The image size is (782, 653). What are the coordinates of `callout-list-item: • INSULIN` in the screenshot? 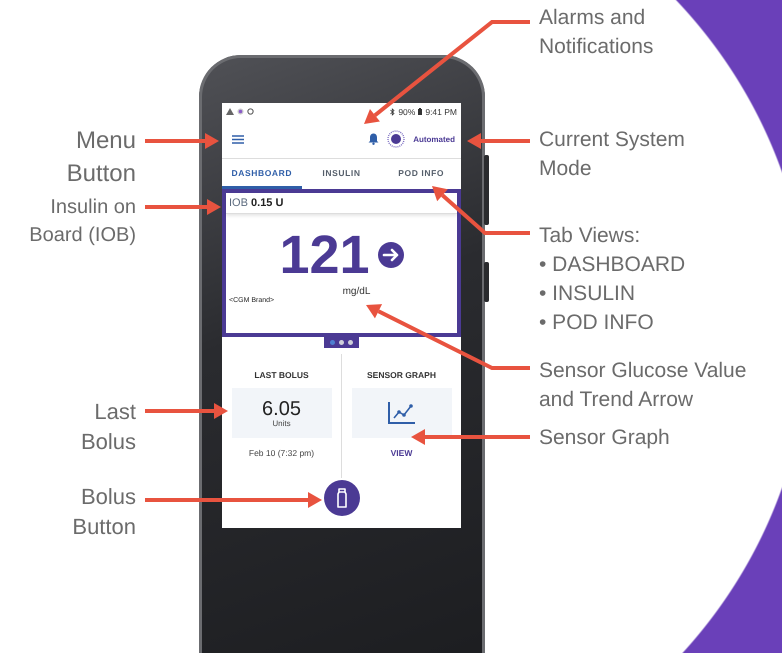 It's located at (587, 293).